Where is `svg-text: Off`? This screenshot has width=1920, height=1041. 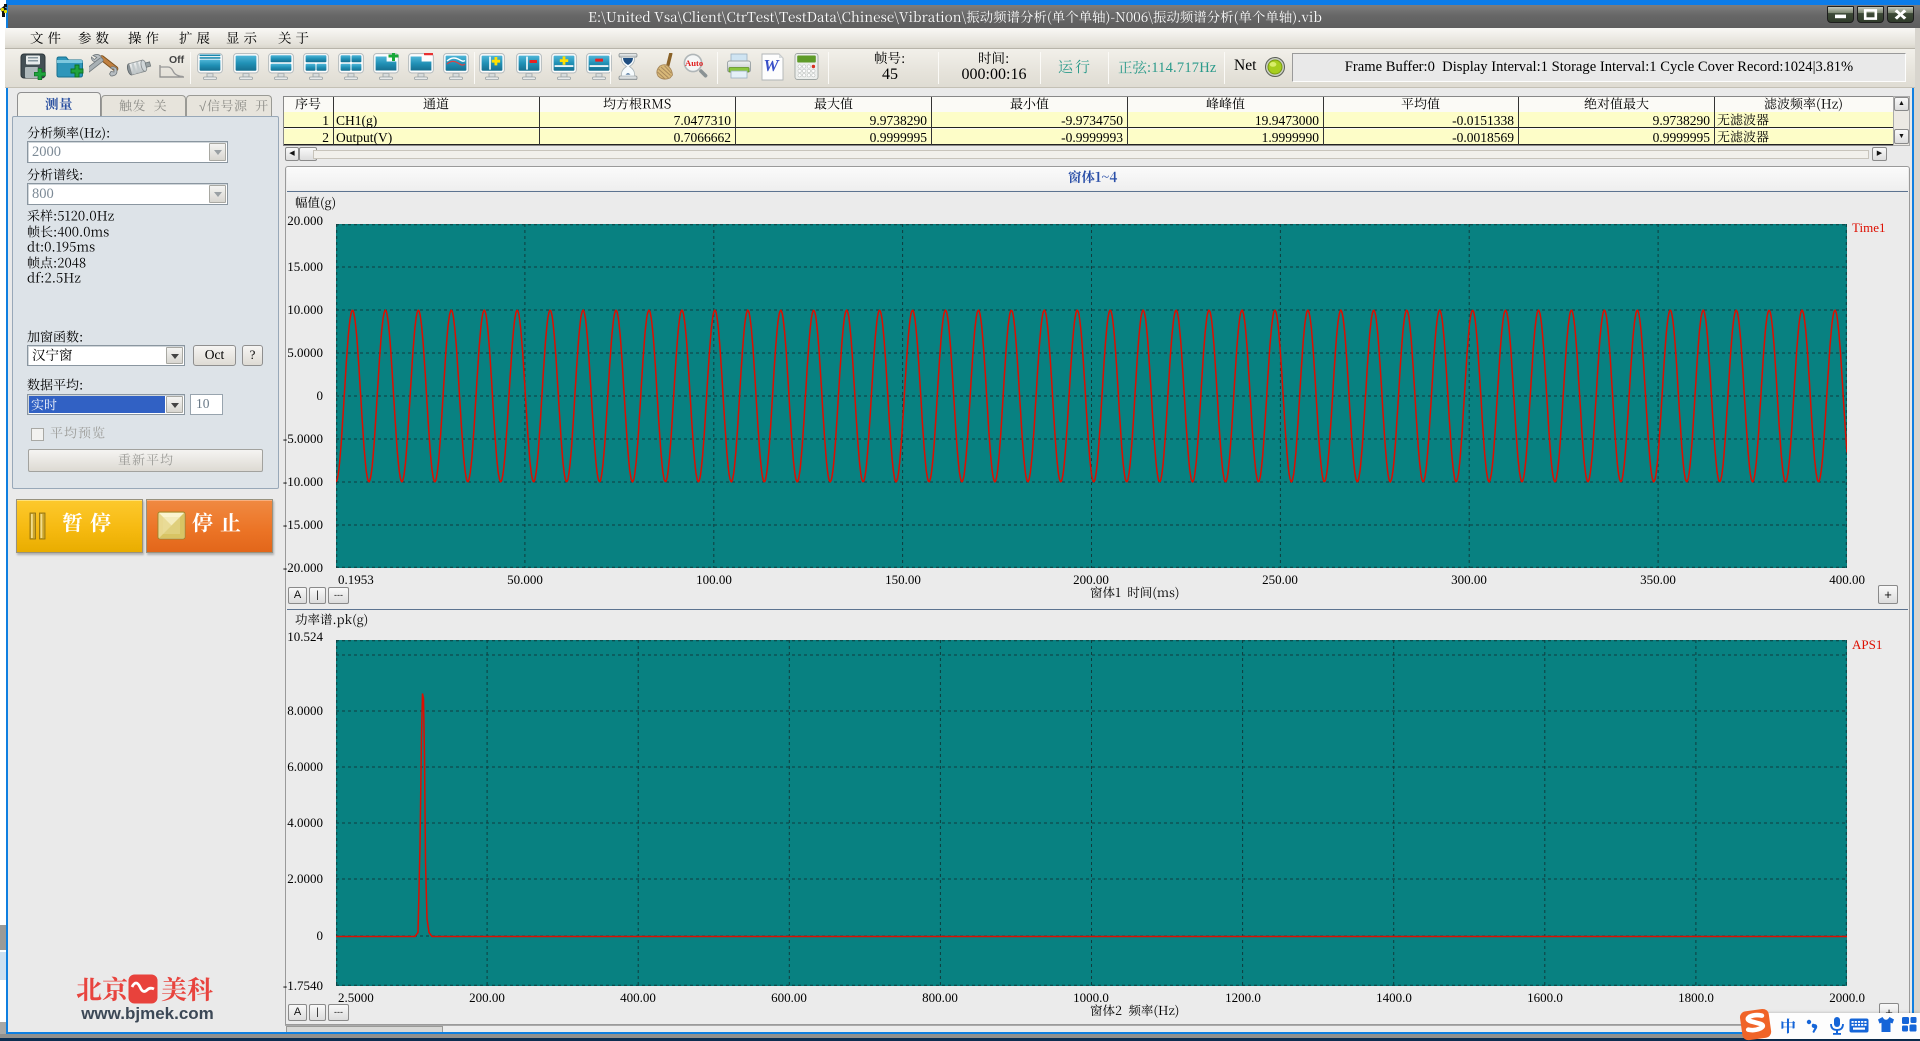 svg-text: Off is located at coordinates (177, 60).